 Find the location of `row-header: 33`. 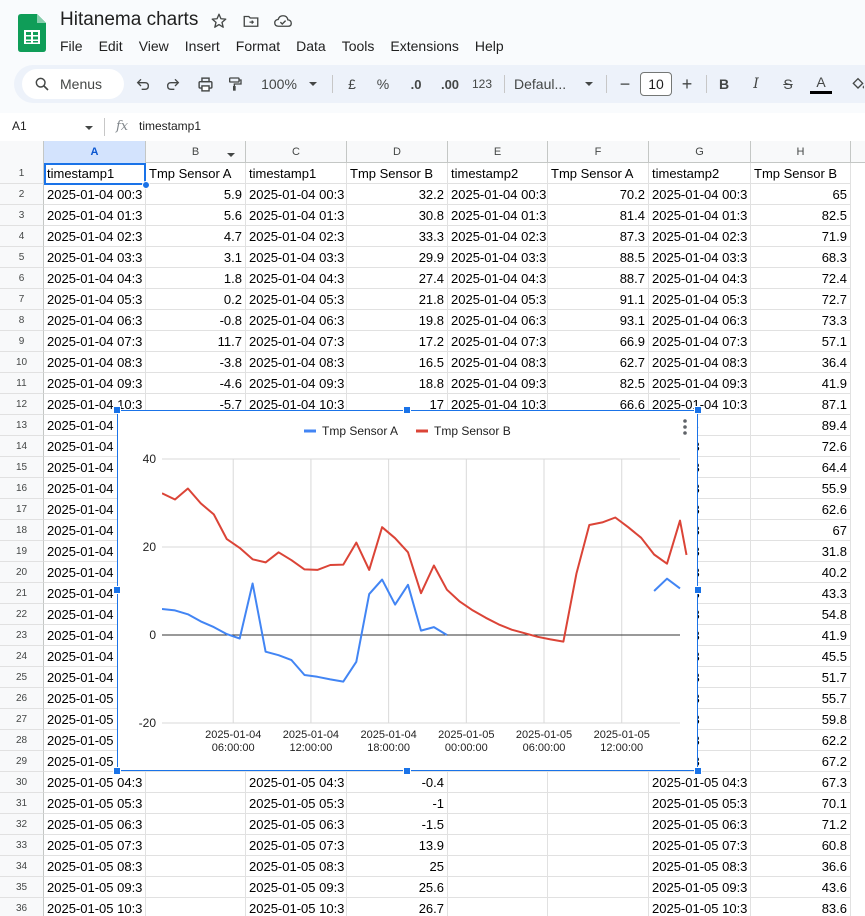

row-header: 33 is located at coordinates (22, 845).